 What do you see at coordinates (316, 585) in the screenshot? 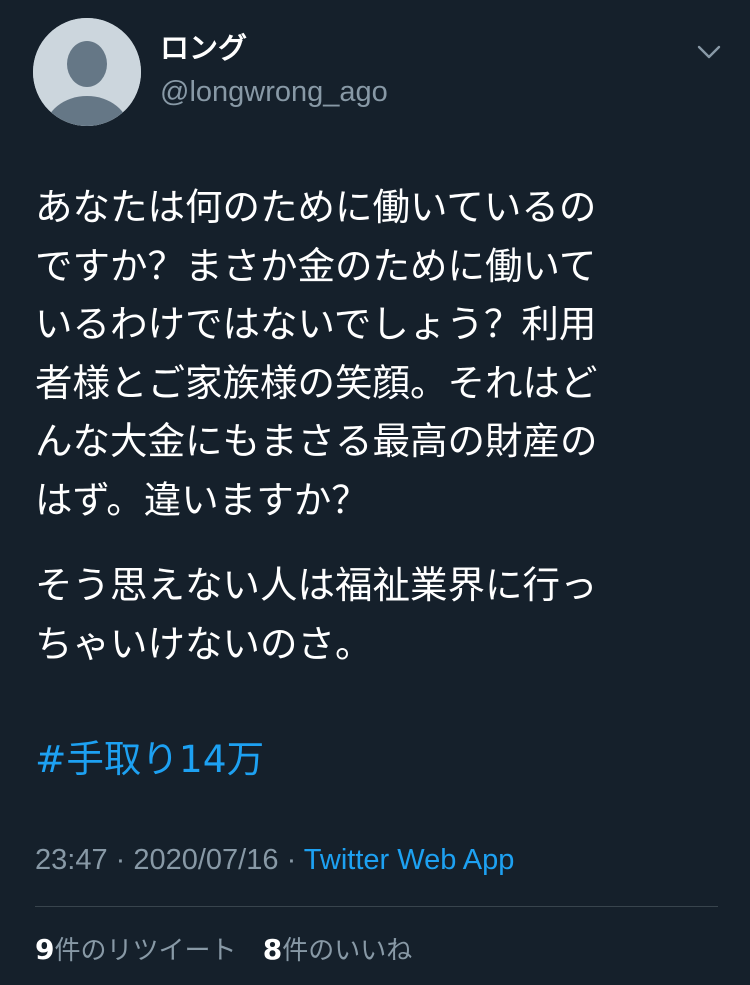
I see `tweet-line: そう思えない人は福祉業界に行っ` at bounding box center [316, 585].